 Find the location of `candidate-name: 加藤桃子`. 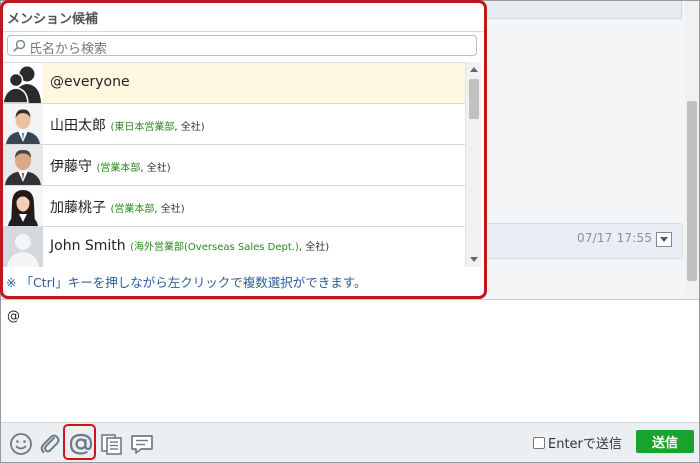

candidate-name: 加藤桃子 is located at coordinates (78, 208).